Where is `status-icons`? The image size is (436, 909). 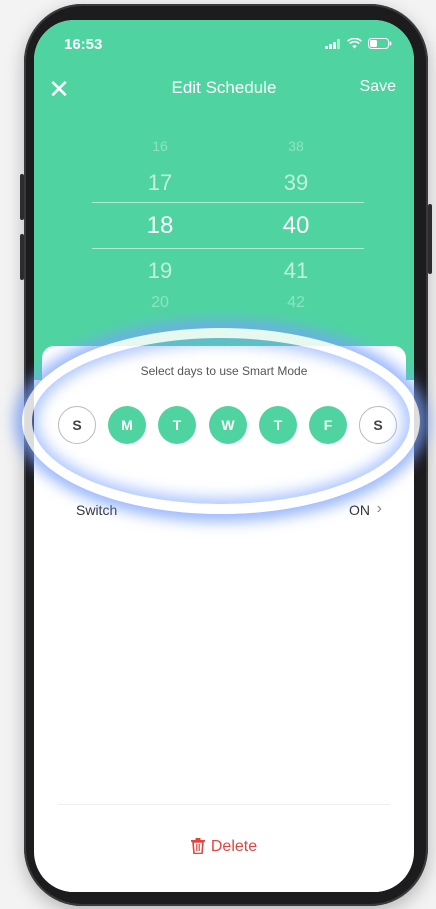 status-icons is located at coordinates (358, 43).